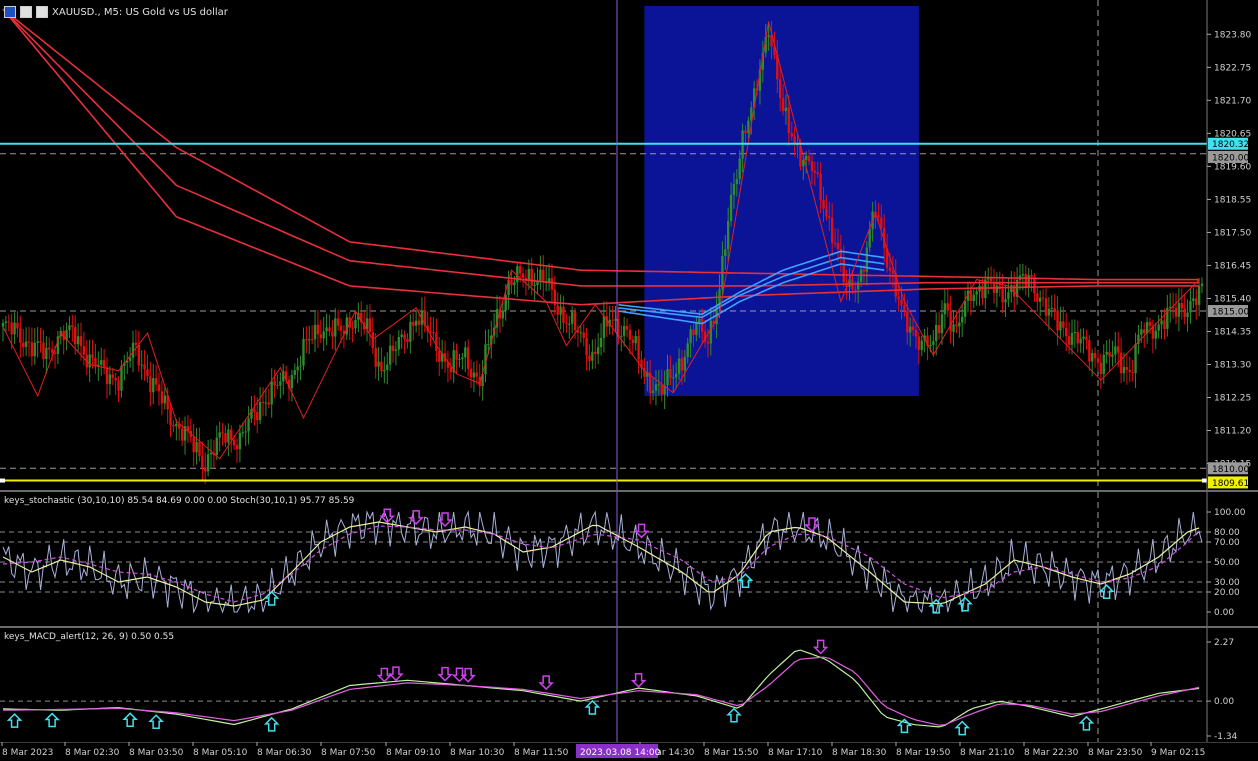 This screenshot has height=761, width=1258. Describe the element at coordinates (1230, 313) in the screenshot. I see `price-label-dash-mid: 1815.00` at that location.